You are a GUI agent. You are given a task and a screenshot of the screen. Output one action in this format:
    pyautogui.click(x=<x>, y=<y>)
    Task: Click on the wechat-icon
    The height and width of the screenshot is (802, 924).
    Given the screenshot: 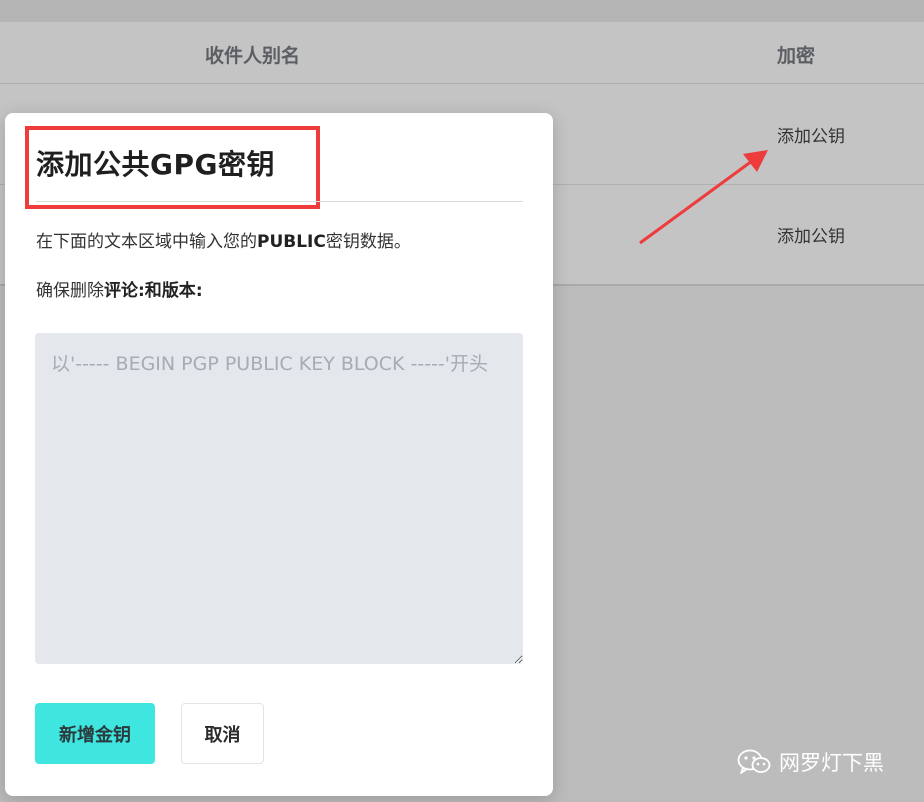 What is the action you would take?
    pyautogui.click(x=754, y=761)
    